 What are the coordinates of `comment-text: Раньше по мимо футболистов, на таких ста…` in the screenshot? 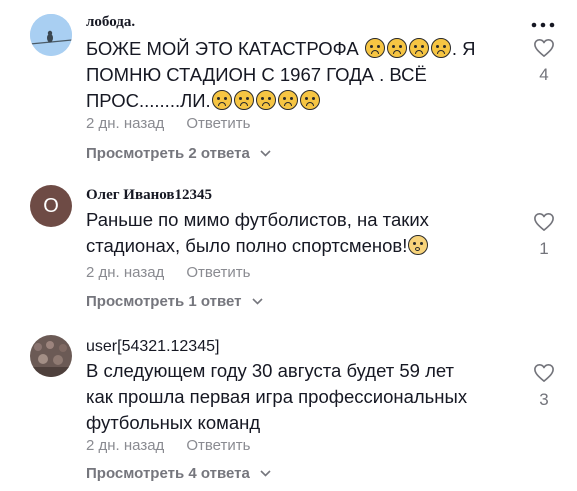 It's located at (286, 233).